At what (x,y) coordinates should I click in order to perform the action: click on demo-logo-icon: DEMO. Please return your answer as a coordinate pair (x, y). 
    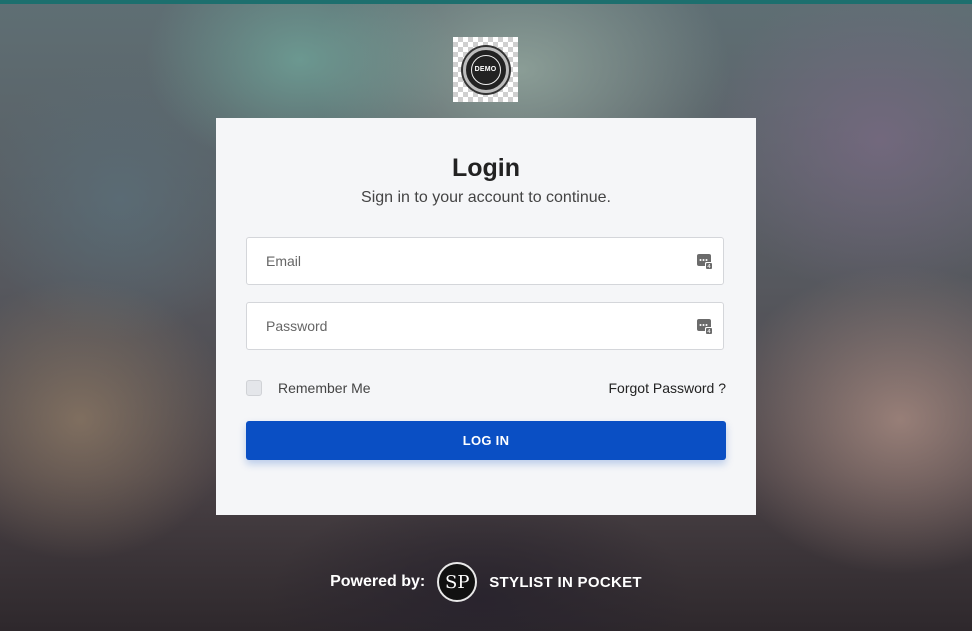
    Looking at the image, I should click on (485, 69).